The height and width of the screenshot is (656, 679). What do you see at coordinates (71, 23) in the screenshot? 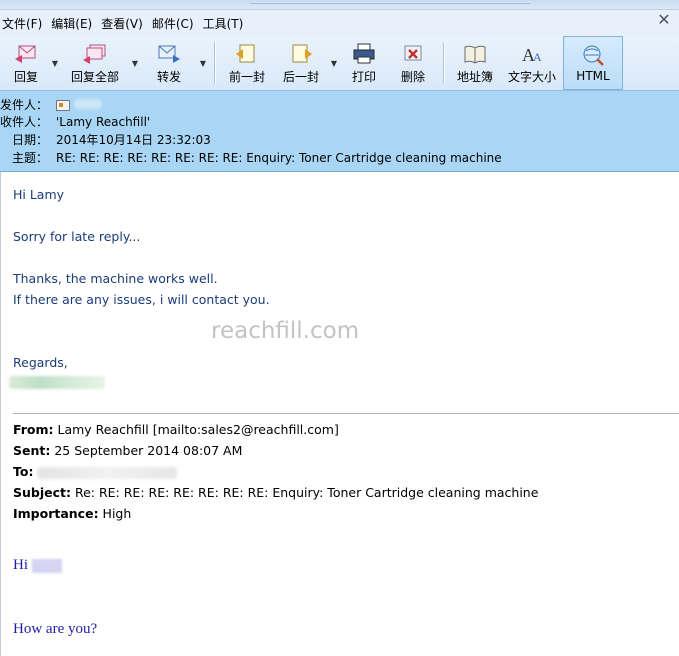
I see `menu-edit: 编辑(E)` at bounding box center [71, 23].